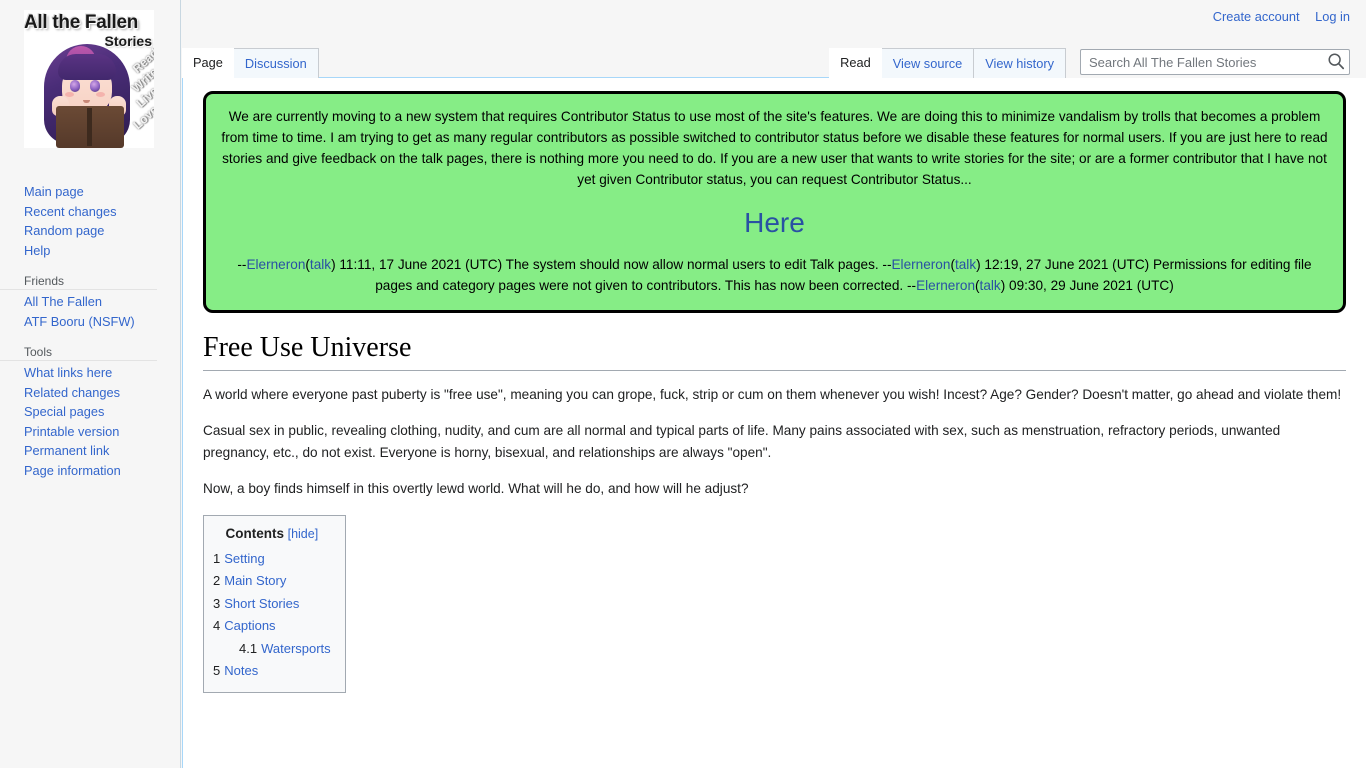 The height and width of the screenshot is (768, 1366). What do you see at coordinates (420, 264) in the screenshot?
I see `sig-timestamp-1: 11:11, 17 June 2021 (UTC)` at bounding box center [420, 264].